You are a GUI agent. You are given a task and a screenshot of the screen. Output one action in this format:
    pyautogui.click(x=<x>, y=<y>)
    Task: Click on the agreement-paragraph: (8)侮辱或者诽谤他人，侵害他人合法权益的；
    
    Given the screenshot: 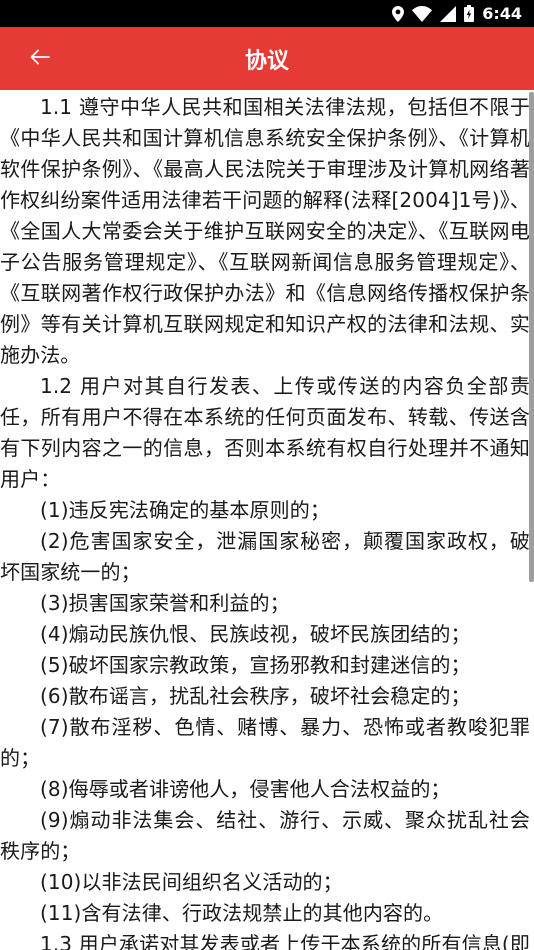 What is the action you would take?
    pyautogui.click(x=245, y=789)
    